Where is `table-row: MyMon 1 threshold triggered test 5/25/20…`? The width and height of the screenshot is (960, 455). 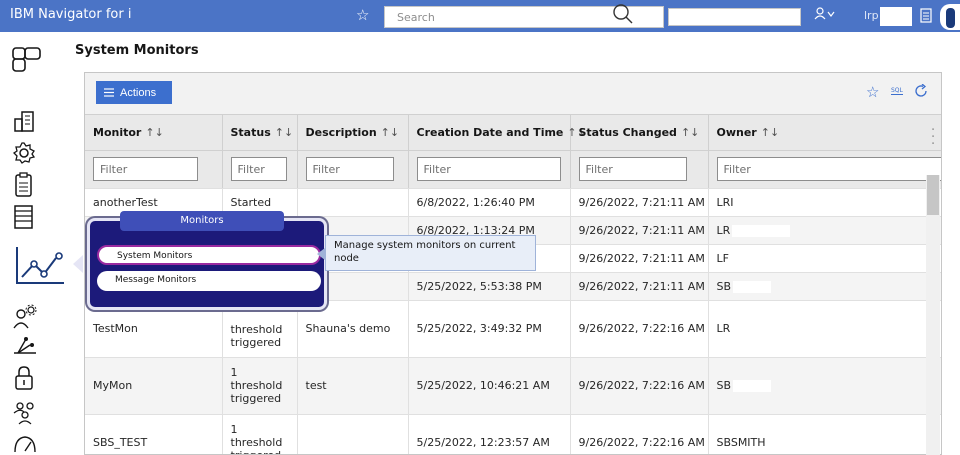
table-row: MyMon 1 threshold triggered test 5/25/20… is located at coordinates (513, 386).